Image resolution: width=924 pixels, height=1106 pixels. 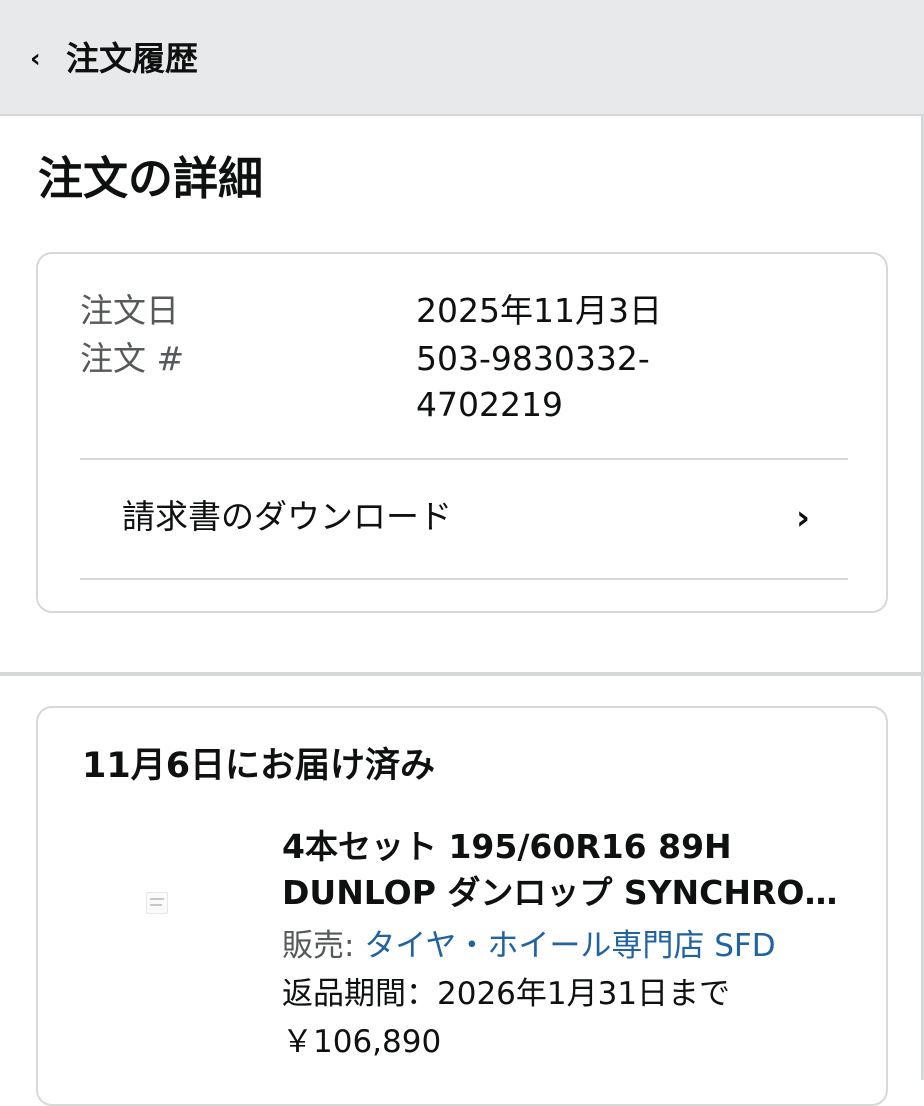 What do you see at coordinates (464, 521) in the screenshot?
I see `download-invoice-row: 請求書のダウンロード ›` at bounding box center [464, 521].